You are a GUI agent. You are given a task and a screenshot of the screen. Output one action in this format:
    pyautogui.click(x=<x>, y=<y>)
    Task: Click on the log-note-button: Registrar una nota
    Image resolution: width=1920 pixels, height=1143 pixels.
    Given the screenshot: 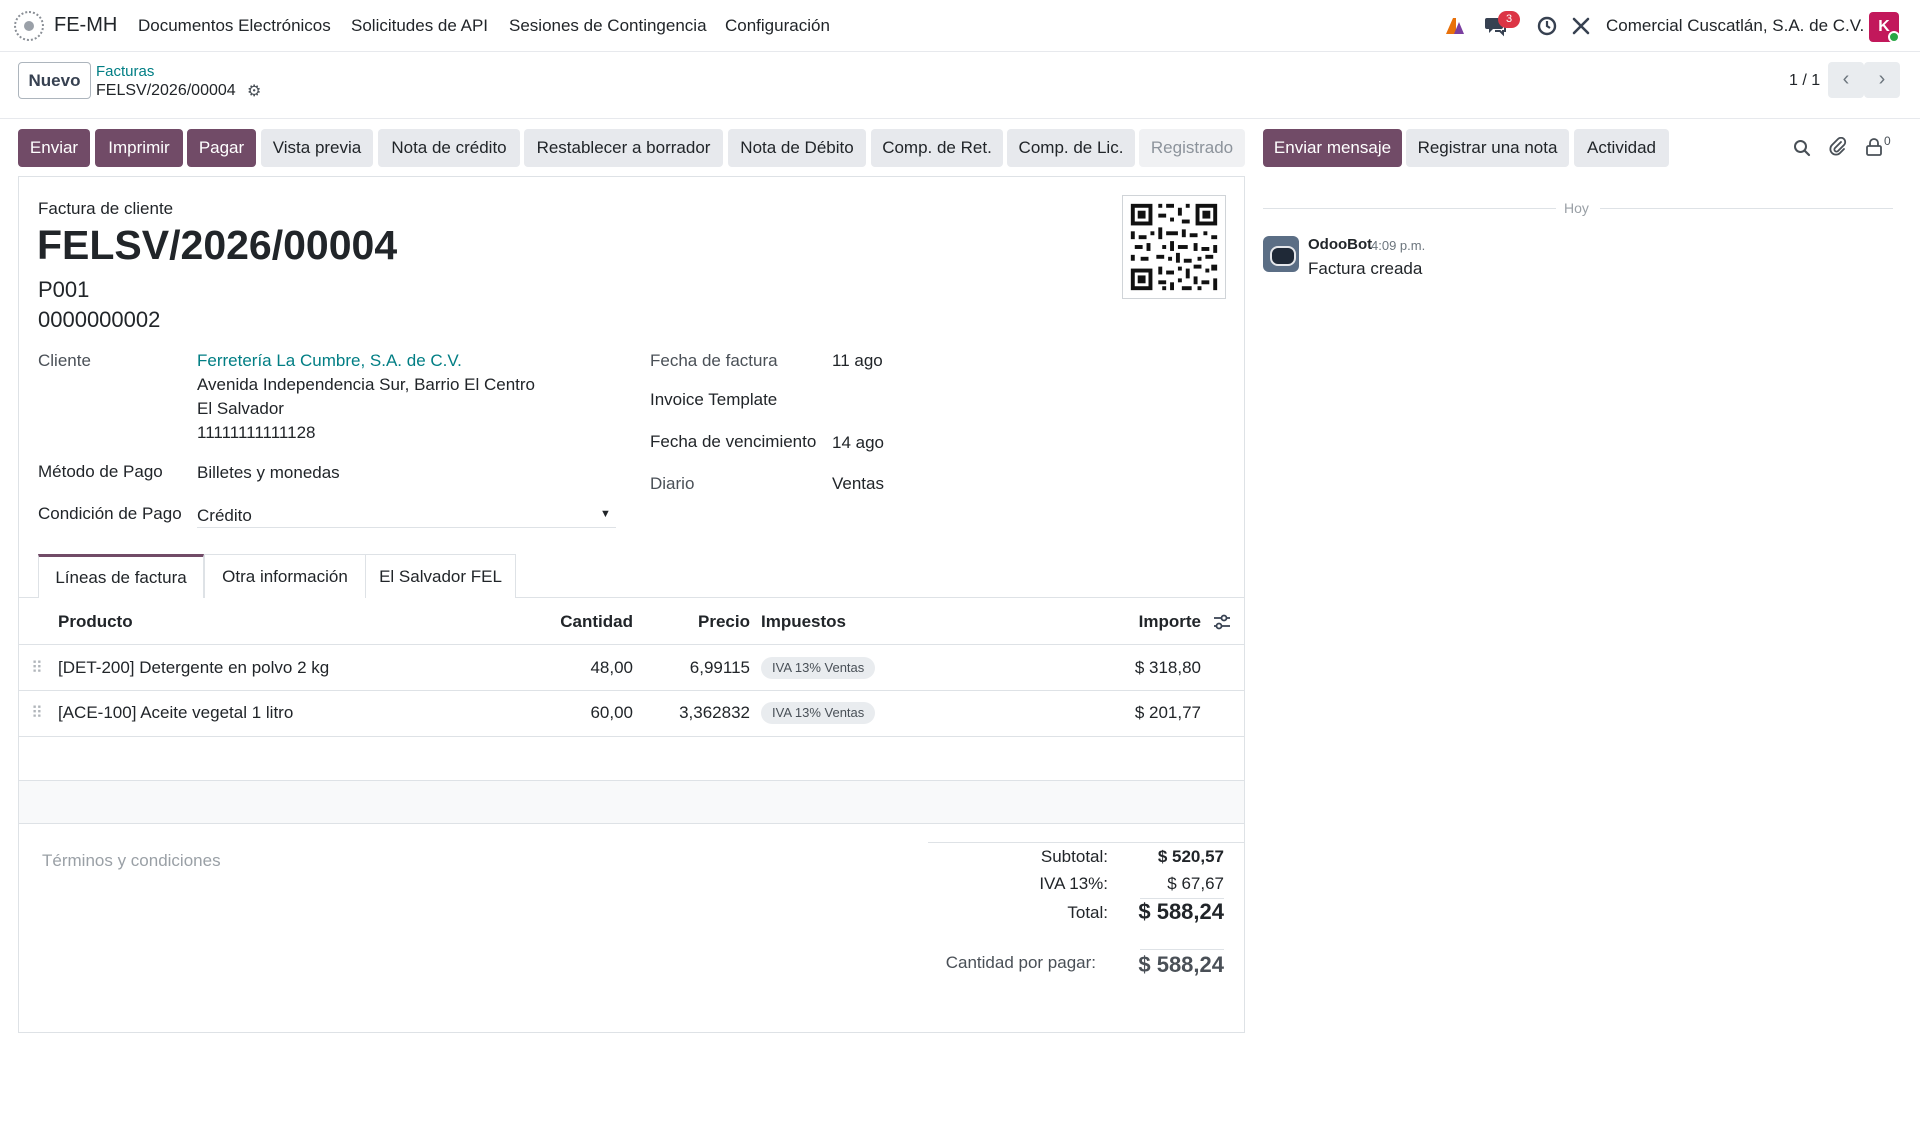 What is the action you would take?
    pyautogui.click(x=1487, y=148)
    